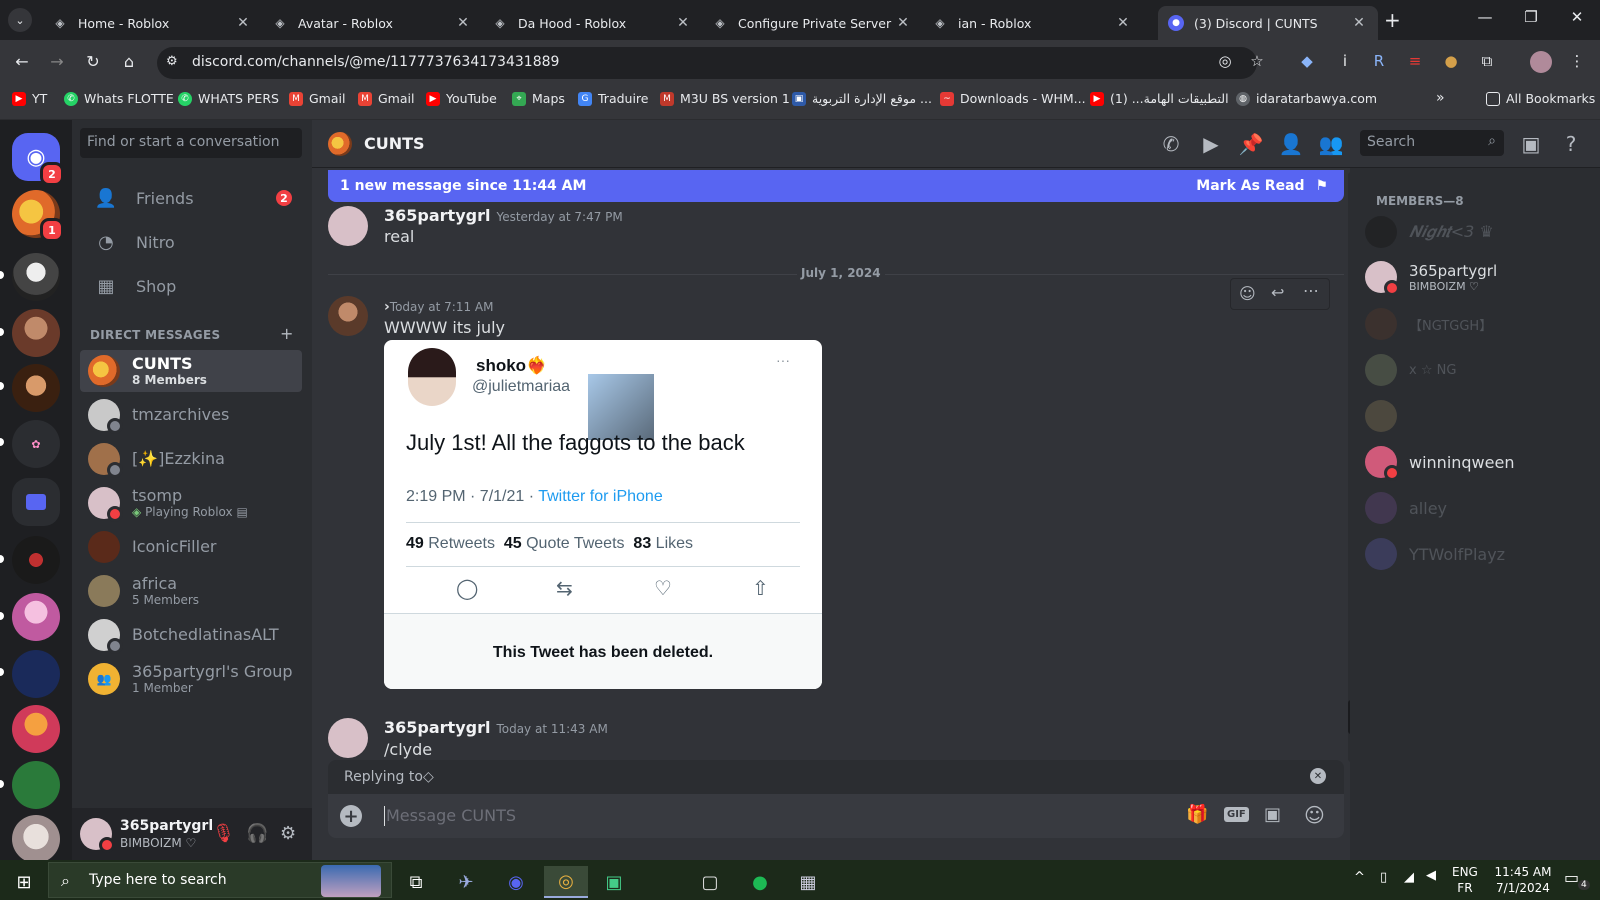 The height and width of the screenshot is (900, 1600). Describe the element at coordinates (1531, 144) in the screenshot. I see `inbox-icon: ▣` at that location.